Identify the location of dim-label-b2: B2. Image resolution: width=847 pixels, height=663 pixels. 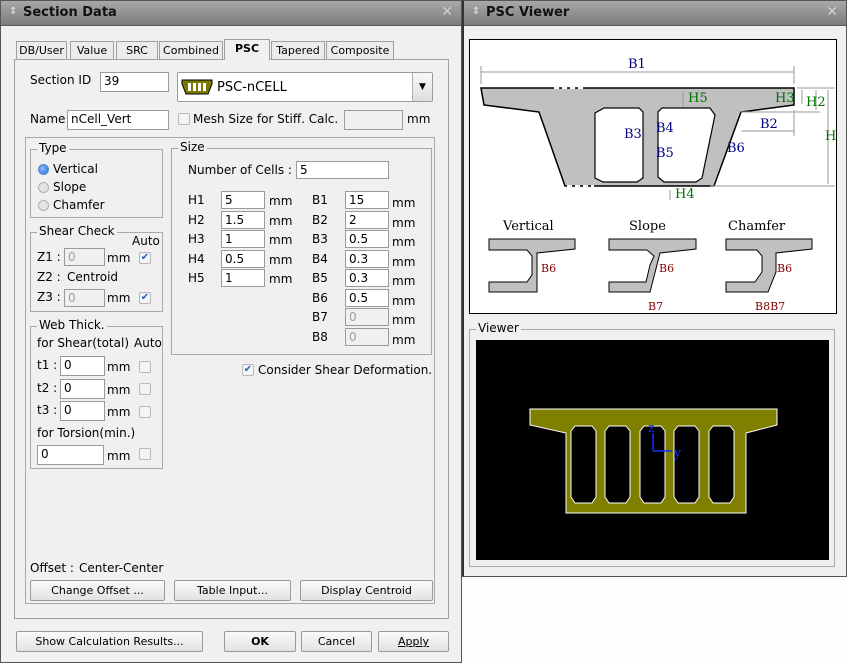
(769, 124).